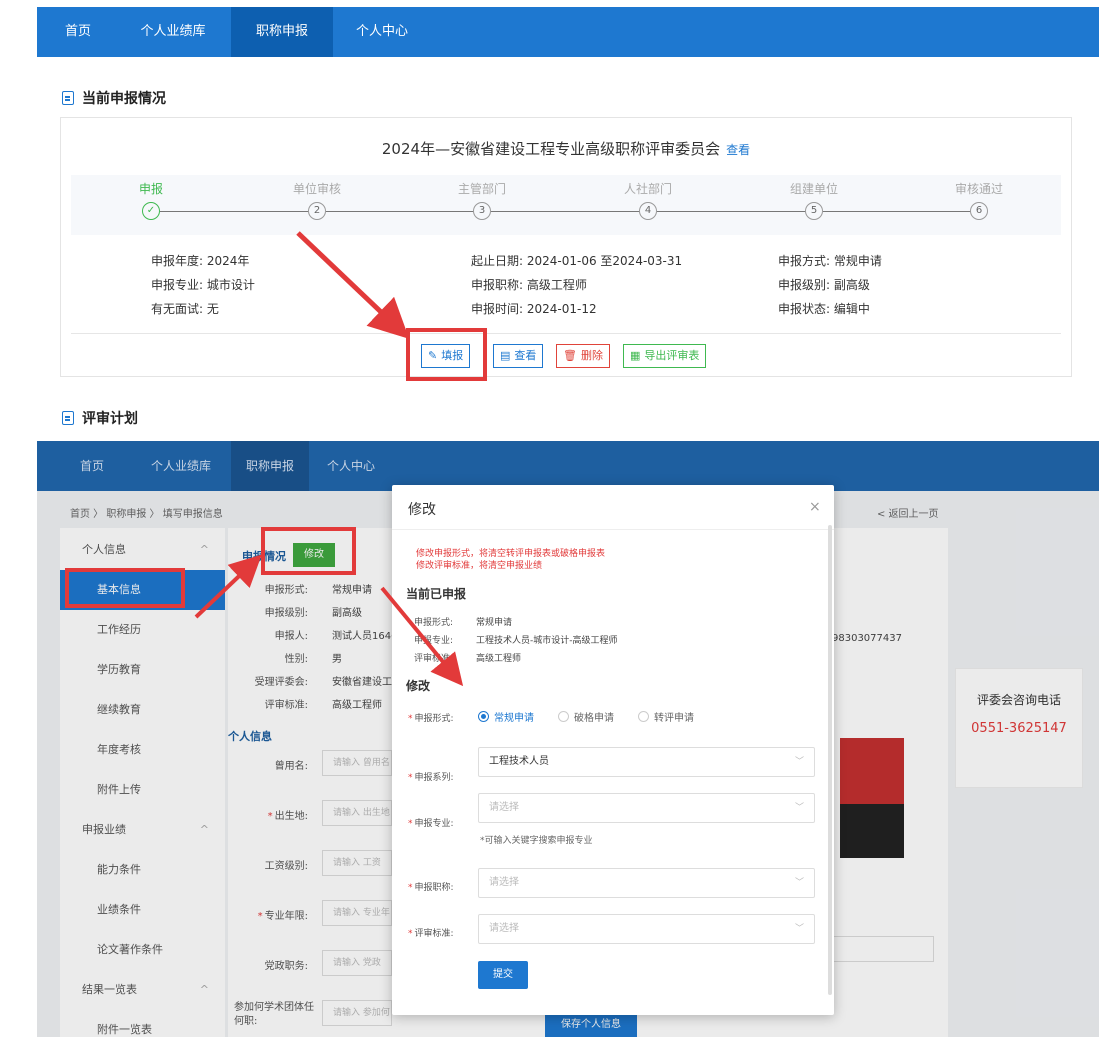 Image resolution: width=1099 pixels, height=1050 pixels. What do you see at coordinates (568, 32) in the screenshot?
I see `top-nav: 首页 个人业绩库 职称申报 个人中心` at bounding box center [568, 32].